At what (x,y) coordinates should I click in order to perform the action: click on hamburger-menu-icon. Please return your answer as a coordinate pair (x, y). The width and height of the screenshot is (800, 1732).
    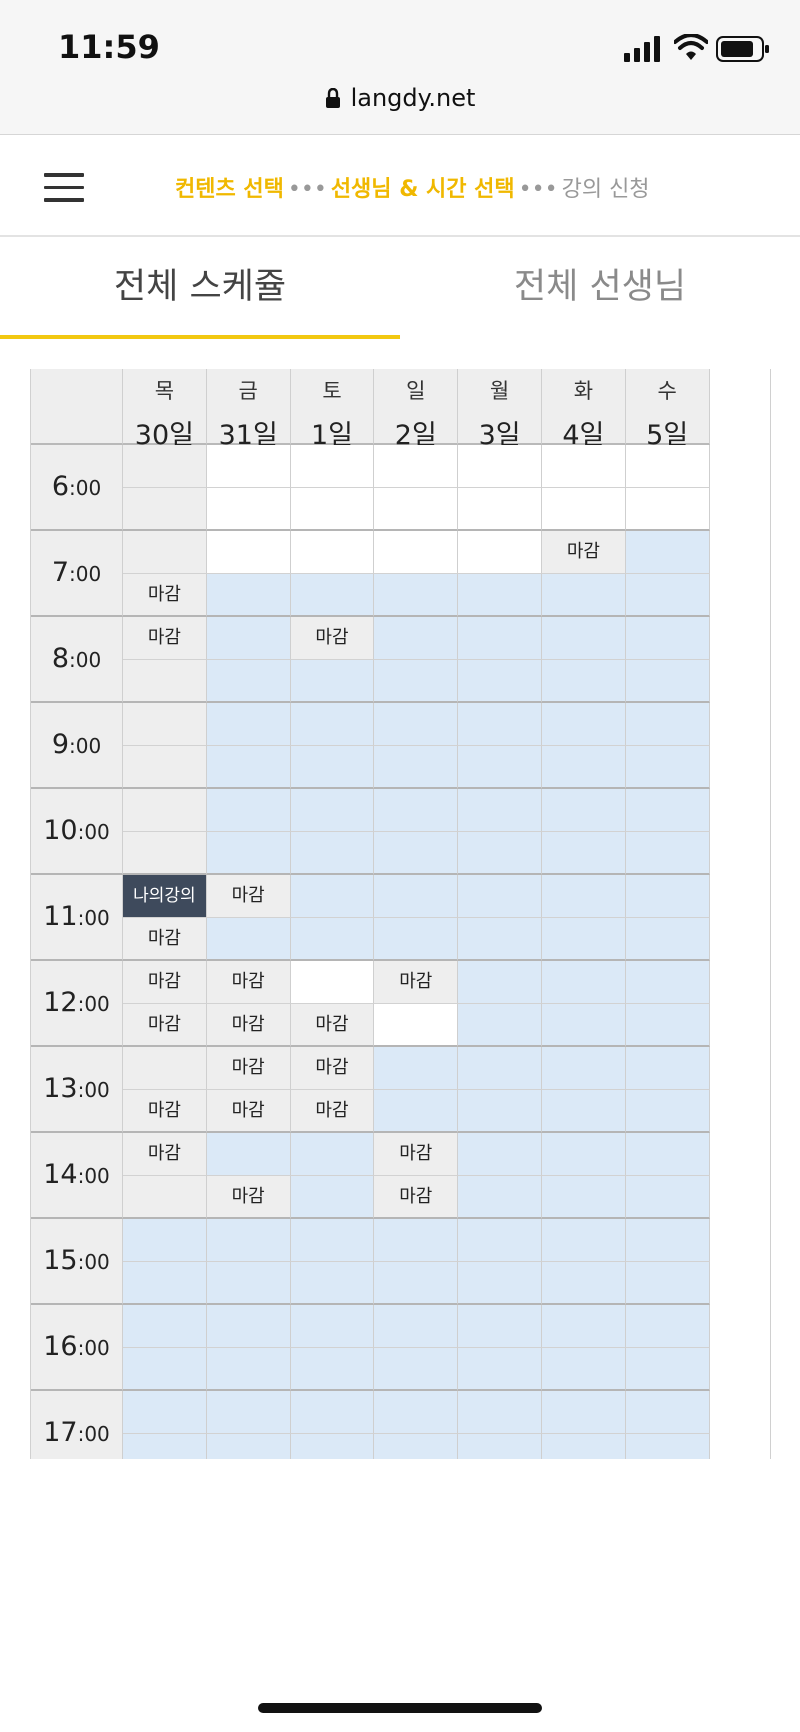
    Looking at the image, I should click on (64, 187).